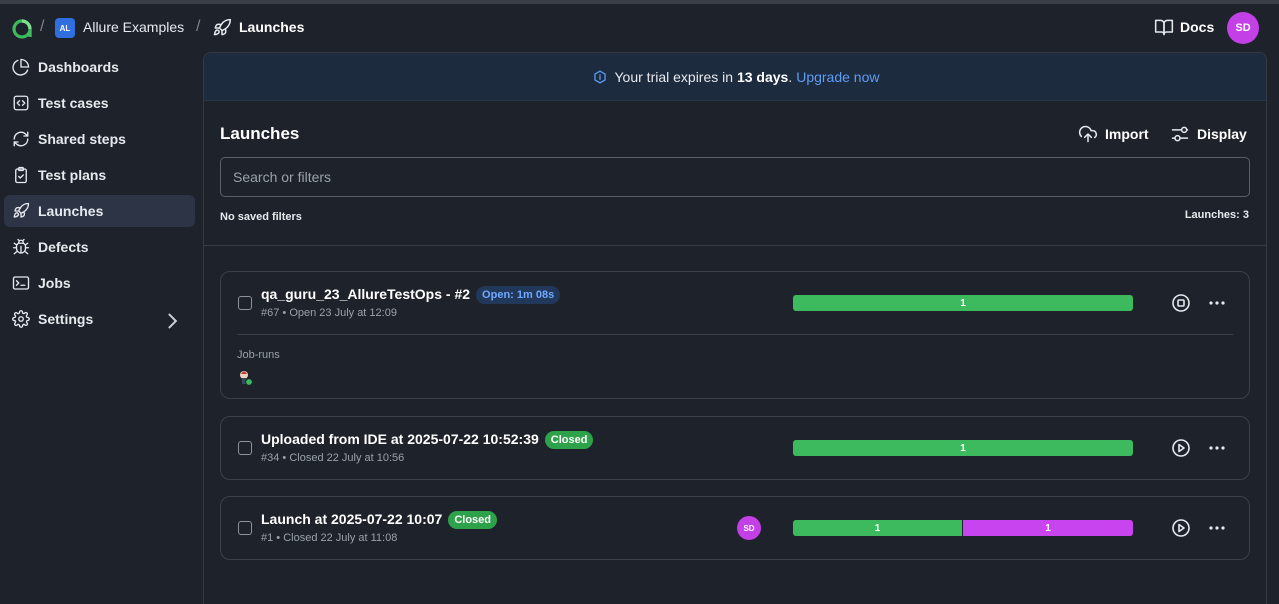  Describe the element at coordinates (21, 67) in the screenshot. I see `pie-chart-icon` at that location.